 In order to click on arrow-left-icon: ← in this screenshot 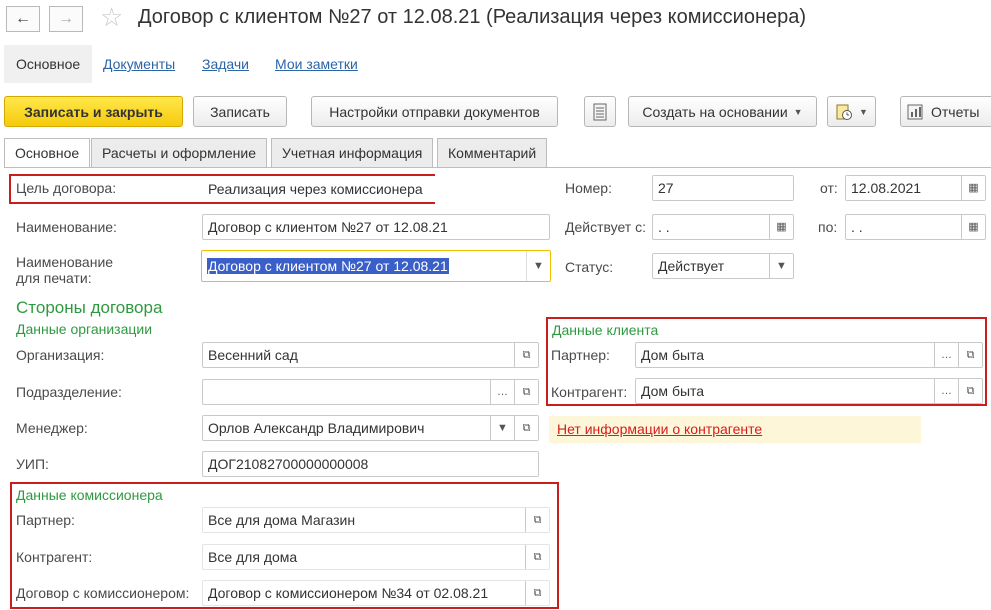, I will do `click(23, 18)`.